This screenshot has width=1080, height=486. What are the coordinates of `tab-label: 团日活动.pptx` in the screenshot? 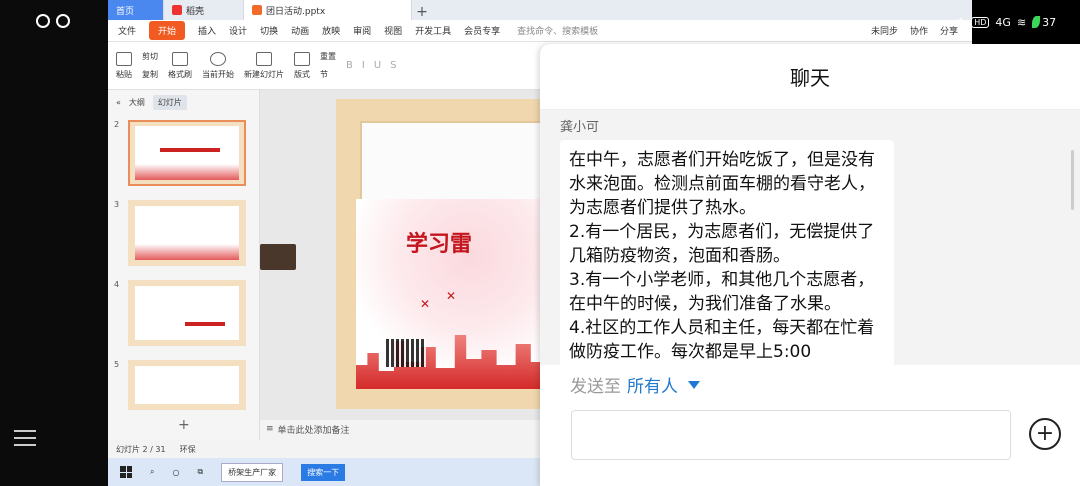 It's located at (296, 11).